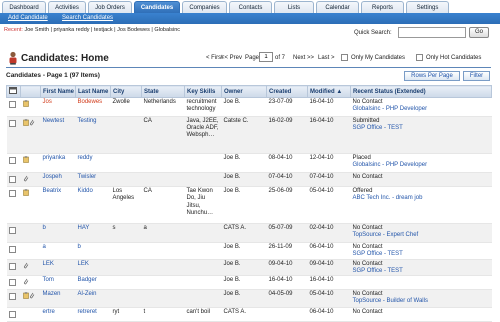 The width and height of the screenshot is (500, 322). Describe the element at coordinates (432, 32) in the screenshot. I see `quick-search-input` at that location.